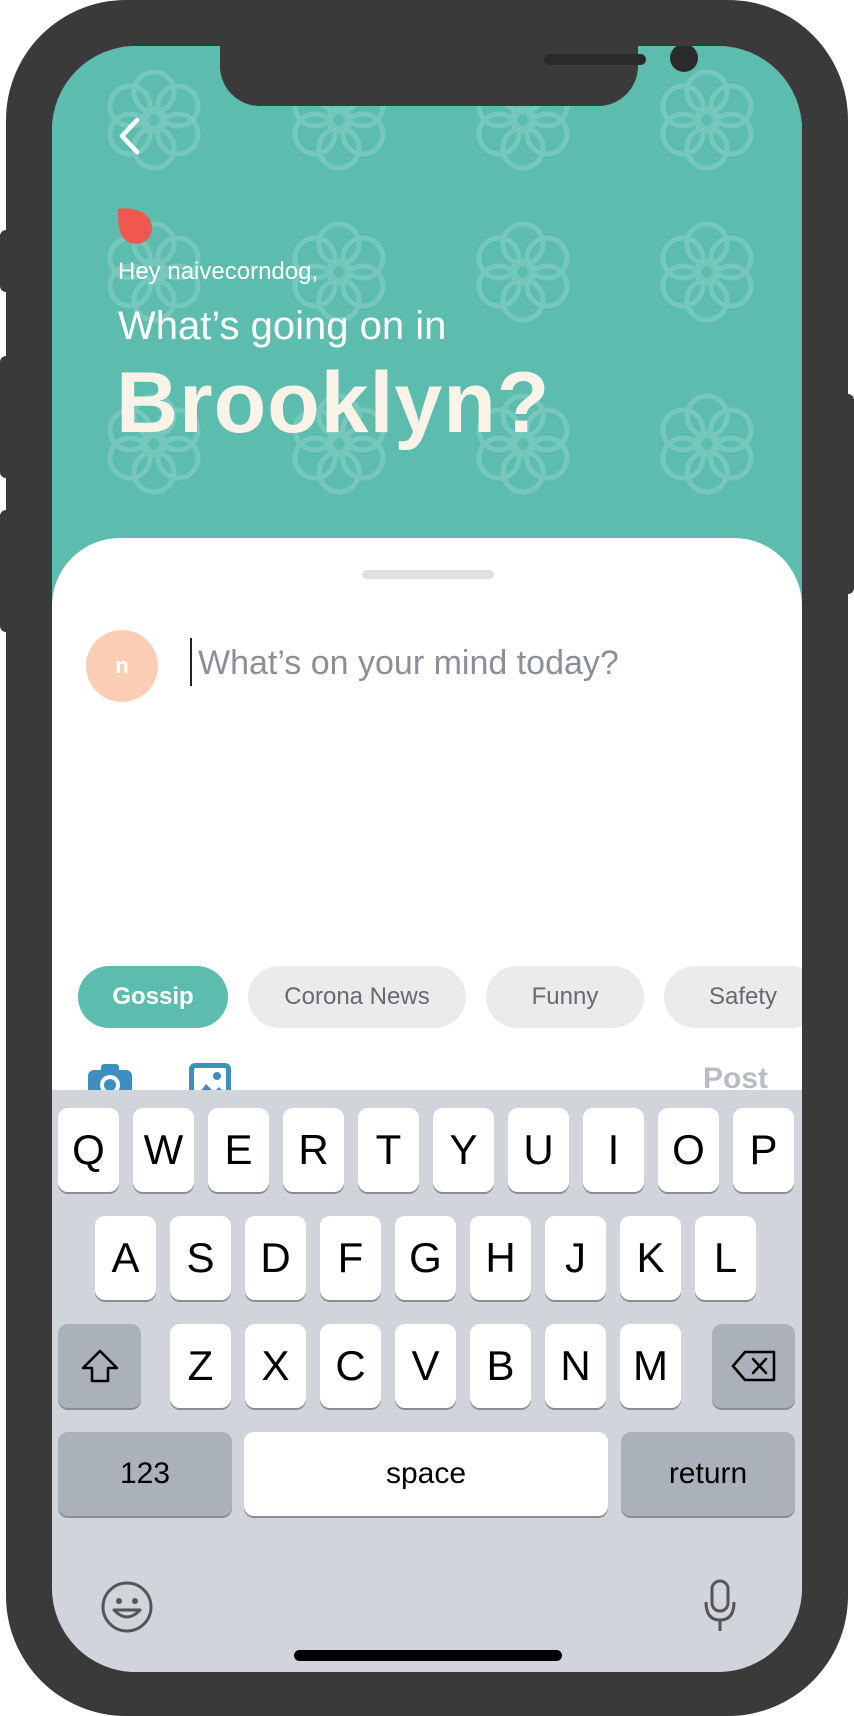 The height and width of the screenshot is (1716, 854). I want to click on key-c: C, so click(350, 1366).